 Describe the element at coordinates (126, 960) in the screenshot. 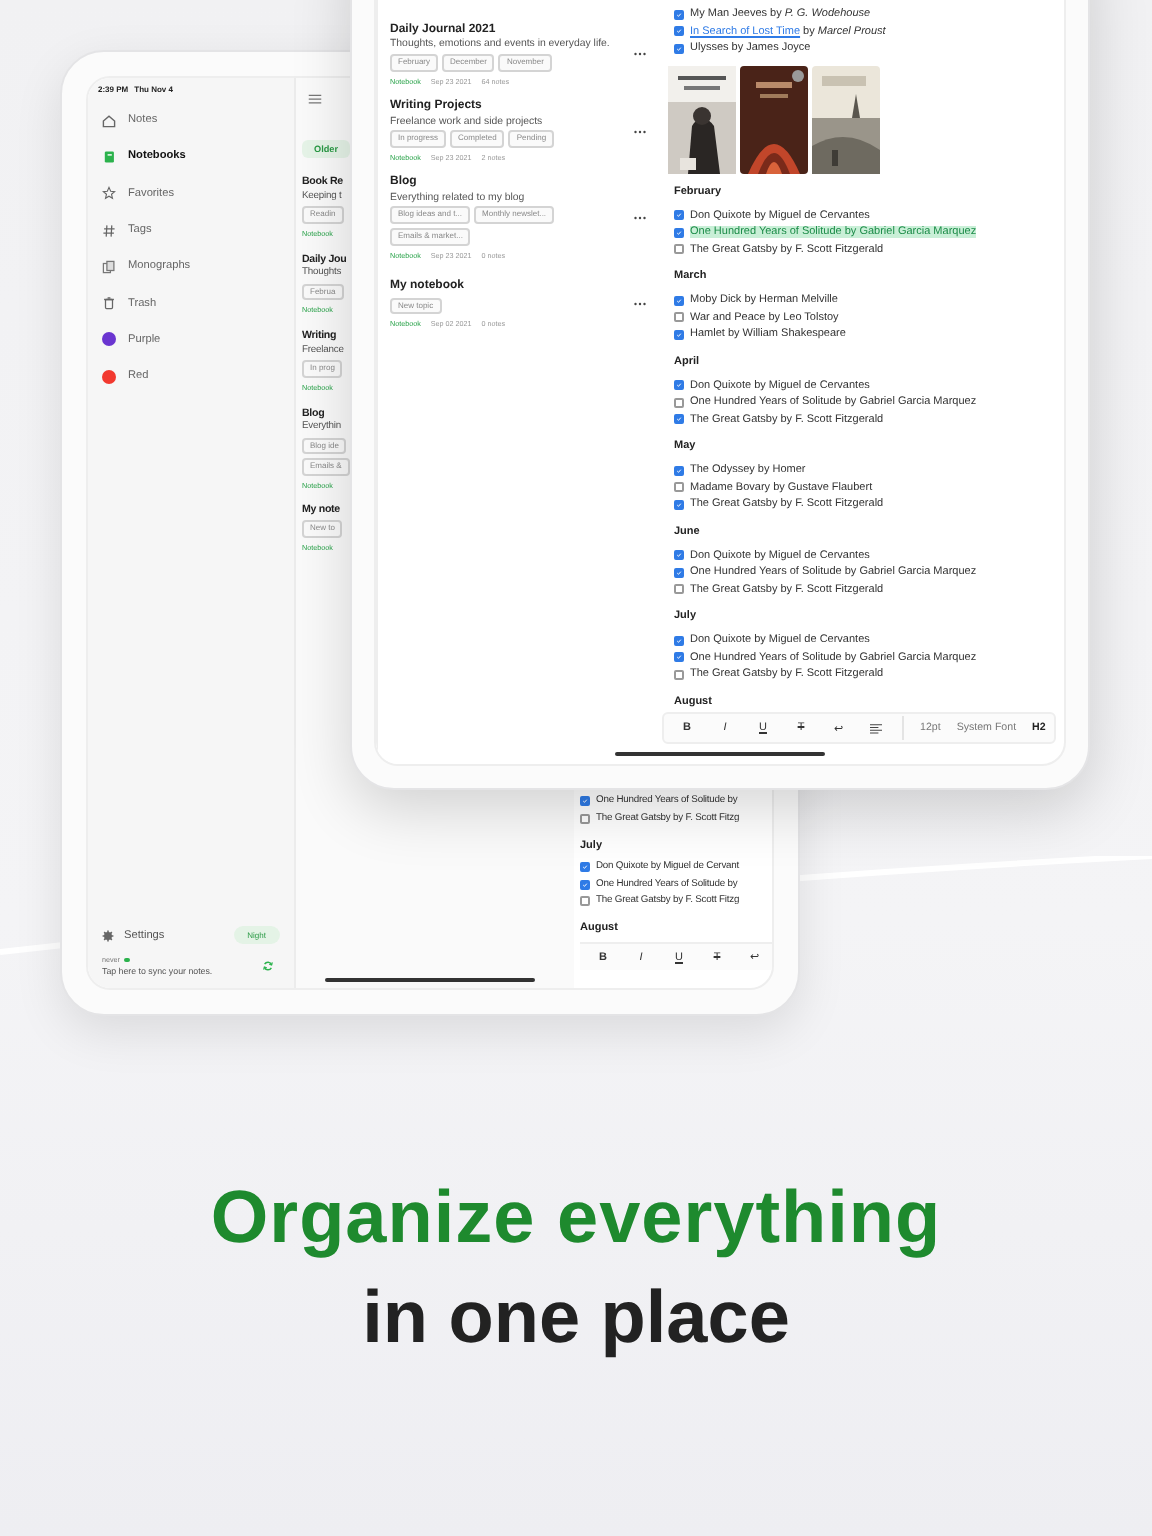

I see `status-dot-icon` at that location.